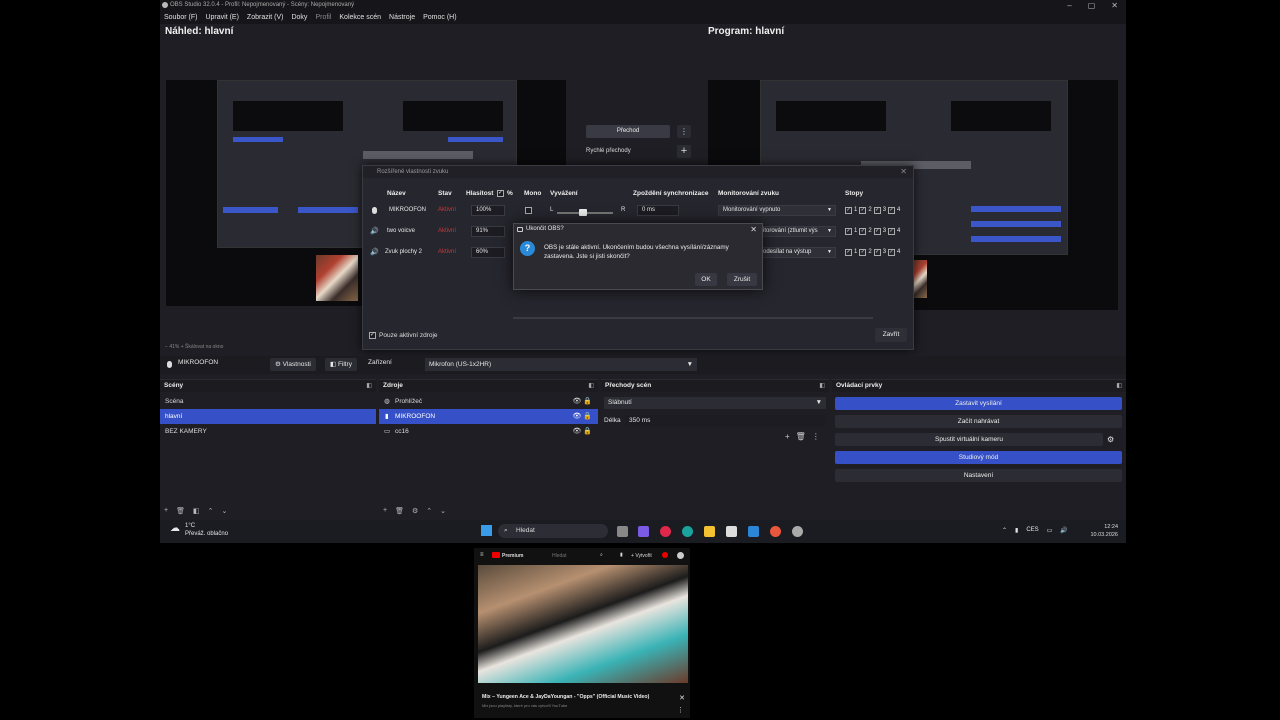 The image size is (1280, 720). Describe the element at coordinates (182, 347) in the screenshot. I see `zoom-in-icon: +` at that location.